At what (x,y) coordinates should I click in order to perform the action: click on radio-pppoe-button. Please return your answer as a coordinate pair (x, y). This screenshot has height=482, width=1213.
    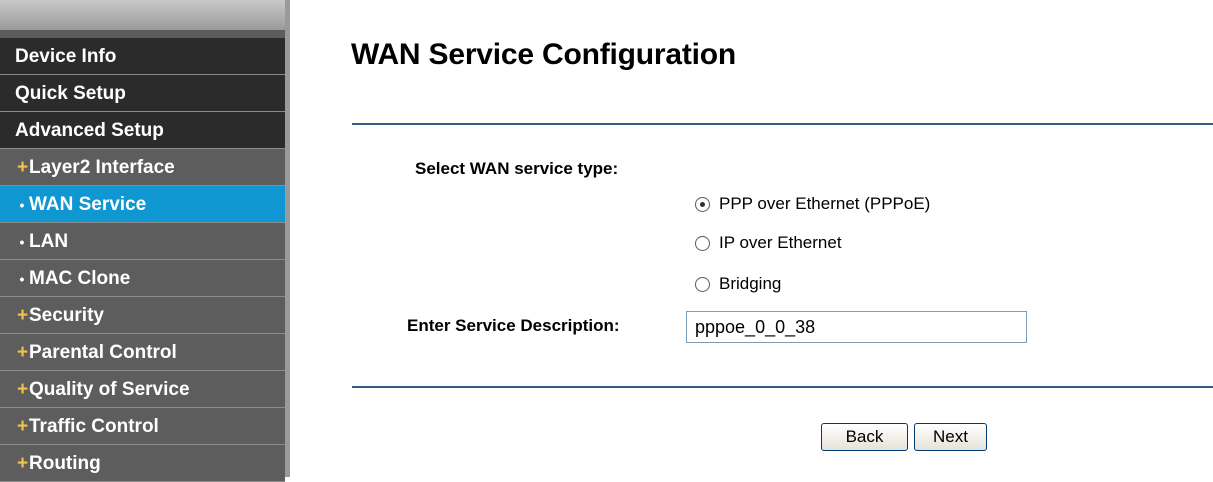
    Looking at the image, I should click on (702, 204).